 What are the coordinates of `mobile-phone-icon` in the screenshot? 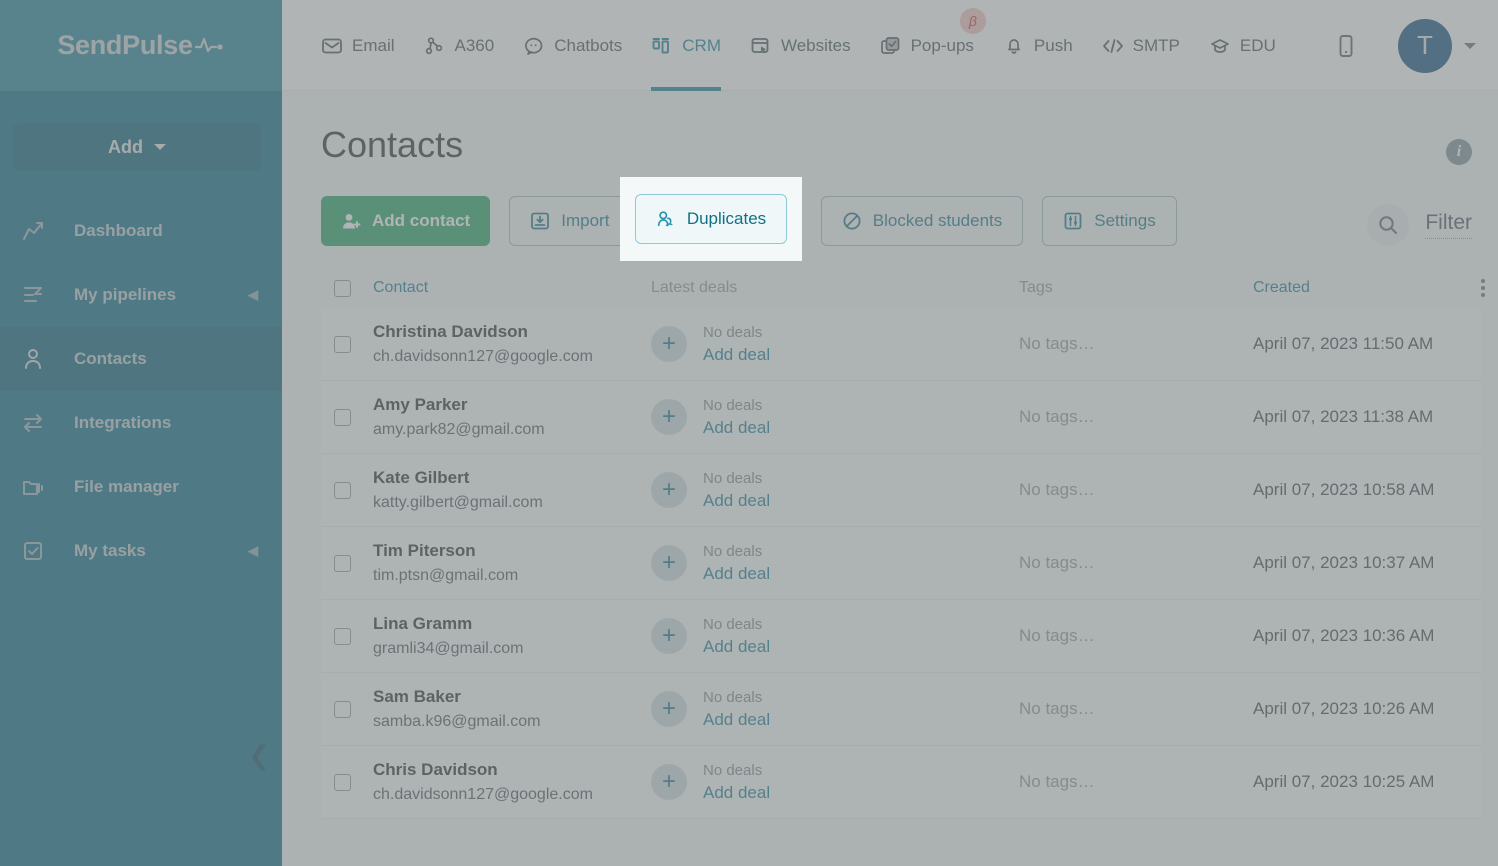 It's located at (1346, 46).